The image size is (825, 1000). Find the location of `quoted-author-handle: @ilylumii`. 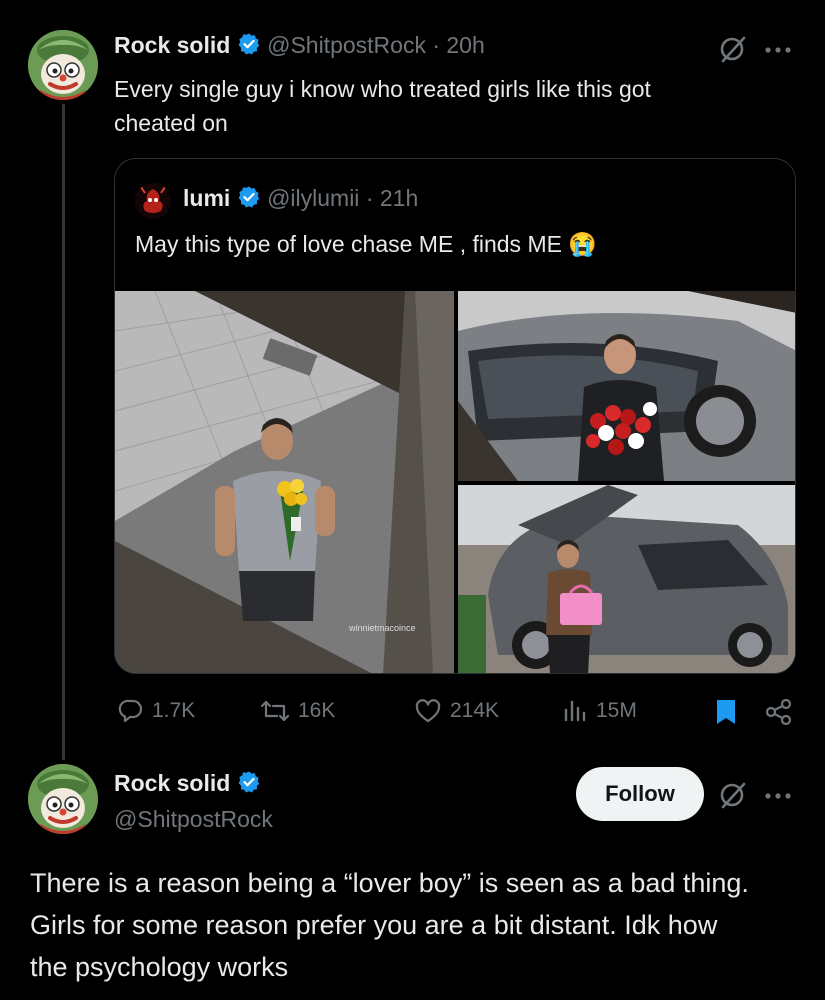

quoted-author-handle: @ilylumii is located at coordinates (313, 198).